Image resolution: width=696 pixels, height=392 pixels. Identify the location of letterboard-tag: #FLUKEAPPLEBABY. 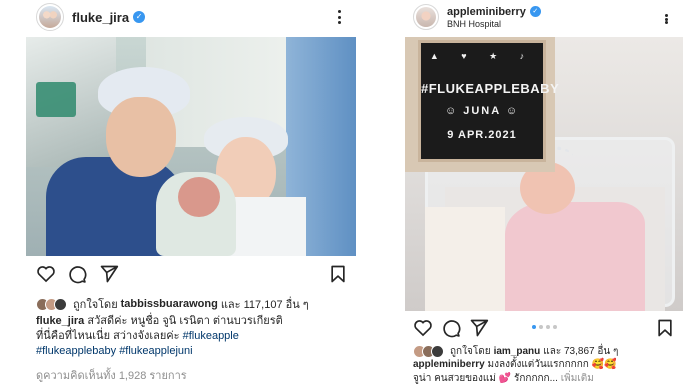
(490, 88).